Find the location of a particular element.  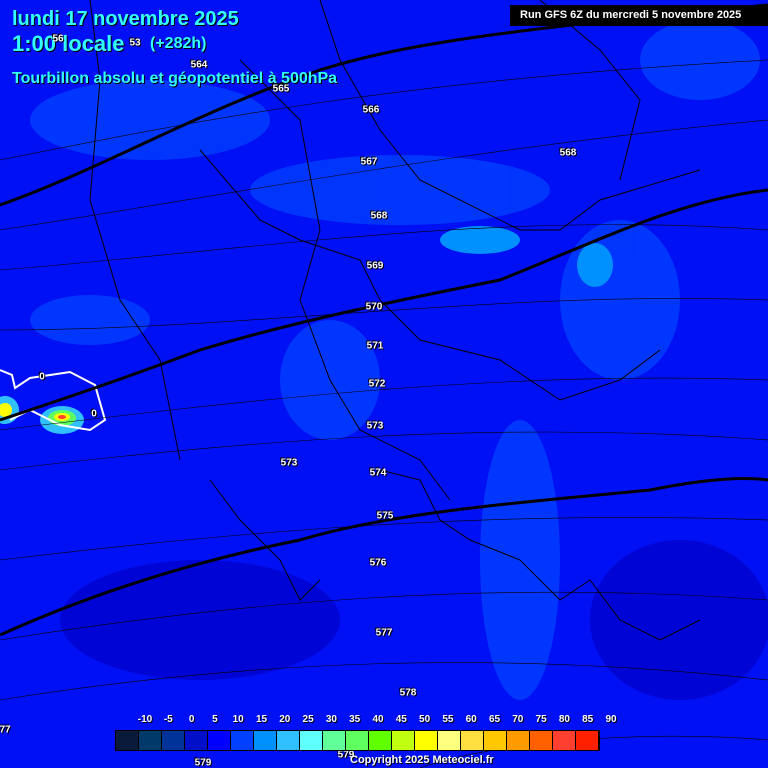

contour-label: 578 is located at coordinates (408, 693).